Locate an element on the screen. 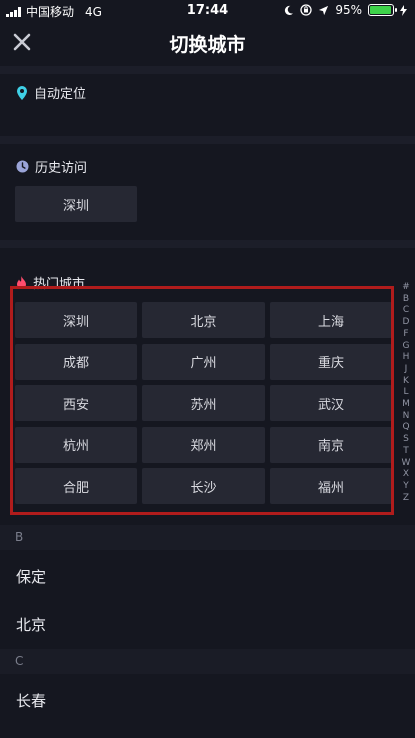 This screenshot has width=415, height=738. nav-bar: 切换城市 is located at coordinates (207, 42).